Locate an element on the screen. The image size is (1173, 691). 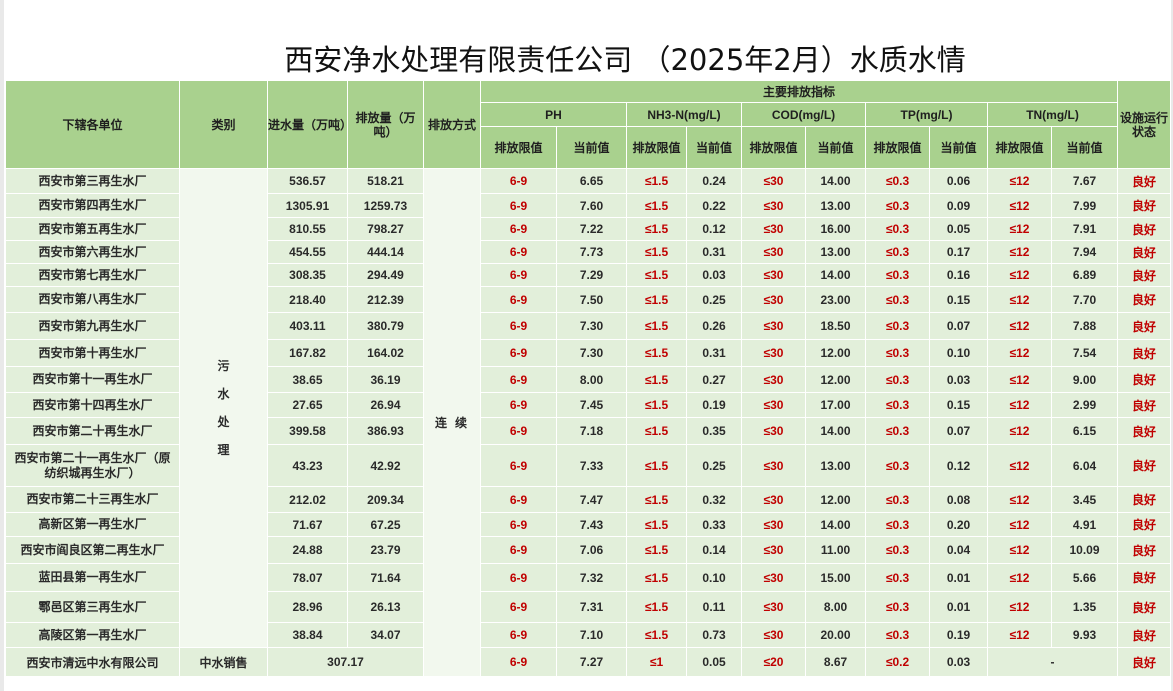
tn-cell: 7.67 is located at coordinates (1084, 181).